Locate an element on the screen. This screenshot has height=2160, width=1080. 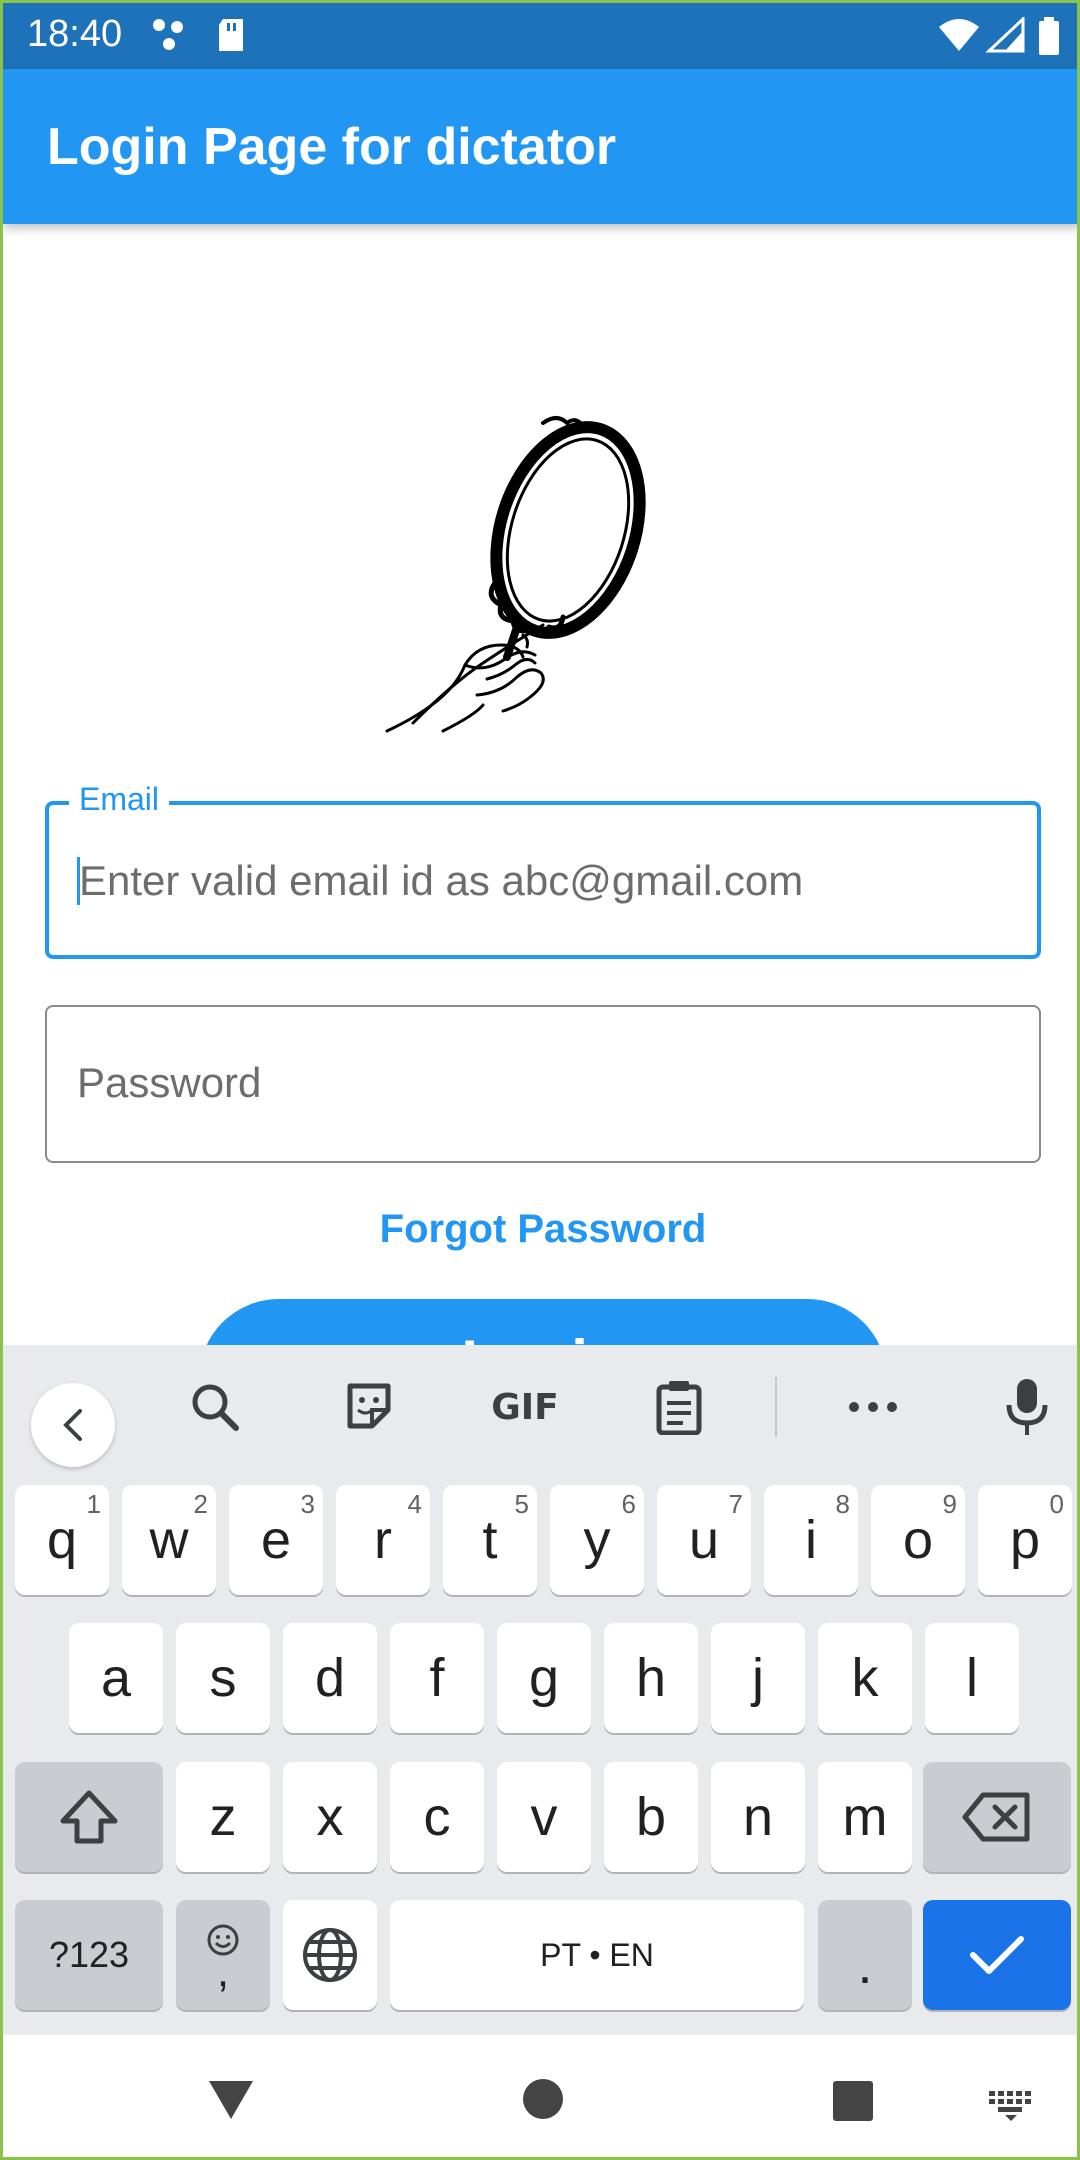
symbols-key-label: ?123 is located at coordinates (89, 1954).